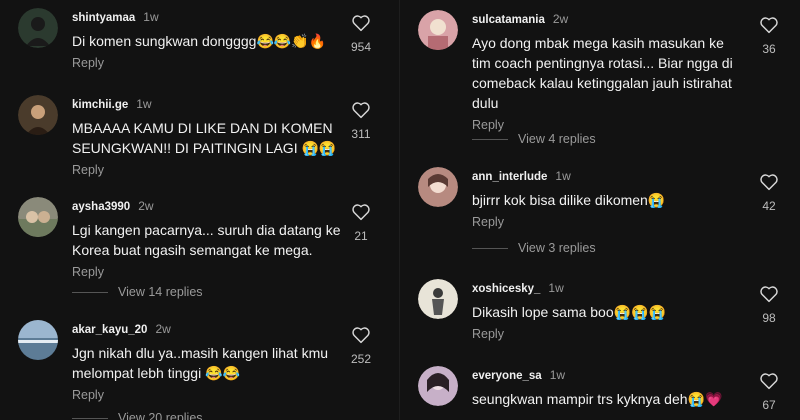 The height and width of the screenshot is (420, 800). I want to click on comment-text: seungkwan mampir trs kyknya deh😭💗, so click(597, 399).